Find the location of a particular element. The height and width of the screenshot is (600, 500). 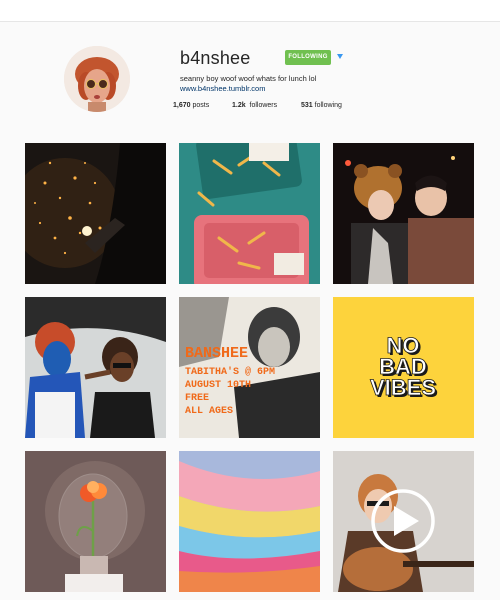

followers-count: 1.2k followers is located at coordinates (254, 105).